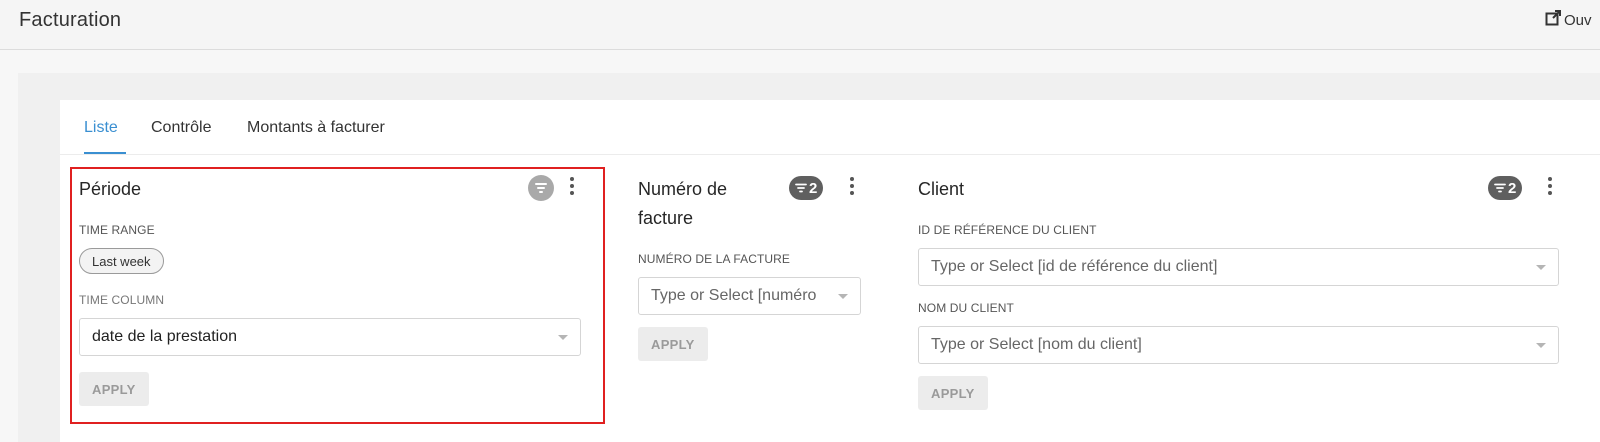  I want to click on page-title: Facturation, so click(70, 20).